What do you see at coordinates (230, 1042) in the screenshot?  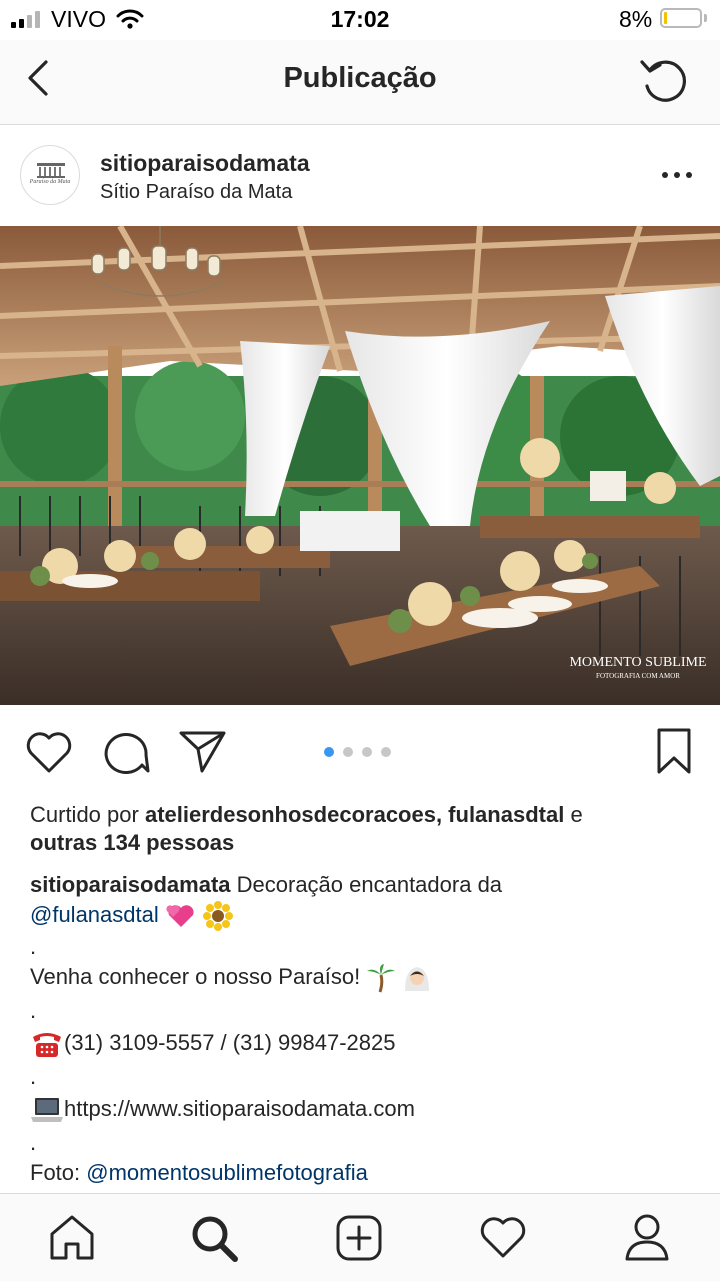 I see `caption-phone: (31) 3109-5557 / (31) 99847-2825` at bounding box center [230, 1042].